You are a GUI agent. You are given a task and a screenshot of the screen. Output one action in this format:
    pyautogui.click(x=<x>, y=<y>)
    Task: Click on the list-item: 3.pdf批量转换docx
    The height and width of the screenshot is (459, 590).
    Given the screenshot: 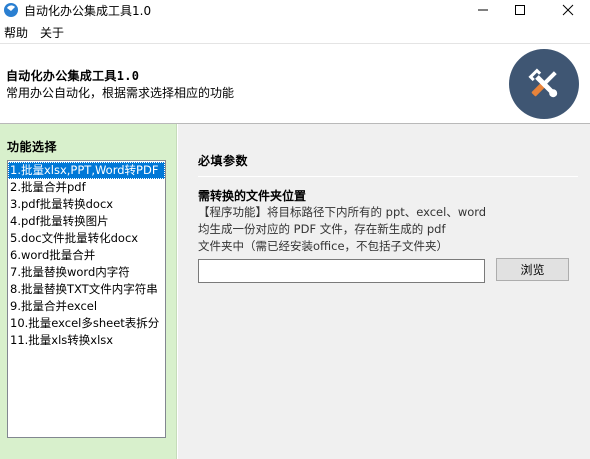 What is the action you would take?
    pyautogui.click(x=86, y=204)
    